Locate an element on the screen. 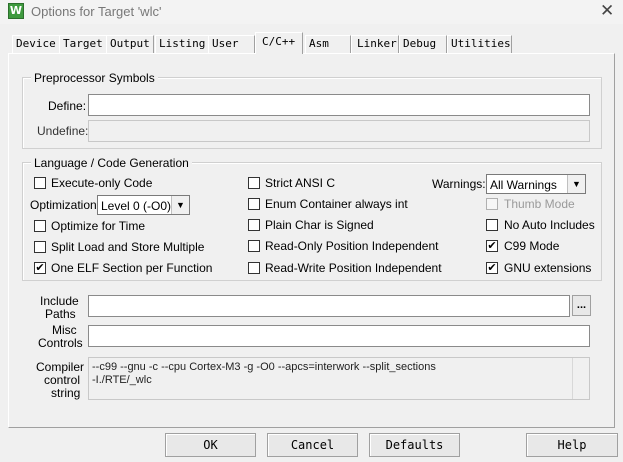  warnings-label: Warnings: is located at coordinates (459, 184).